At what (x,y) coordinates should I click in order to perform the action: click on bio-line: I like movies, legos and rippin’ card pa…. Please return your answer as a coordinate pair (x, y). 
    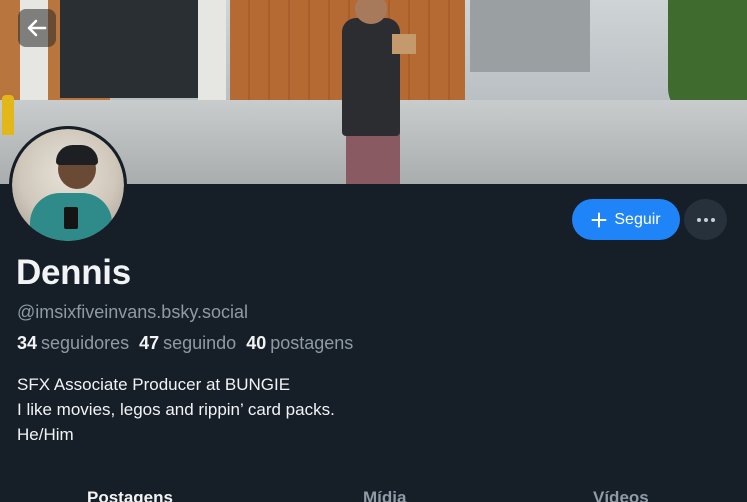
    Looking at the image, I should click on (176, 409).